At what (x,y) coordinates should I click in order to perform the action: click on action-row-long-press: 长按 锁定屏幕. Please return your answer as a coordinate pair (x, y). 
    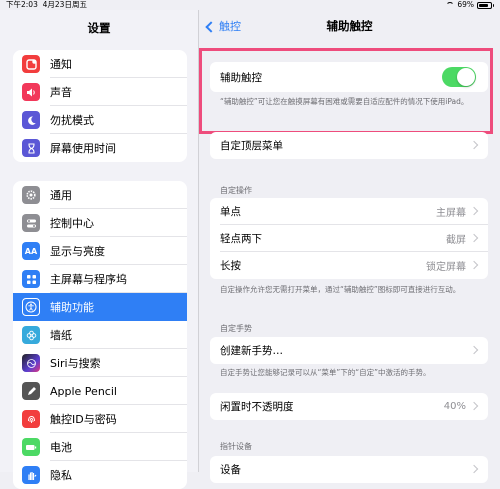
    Looking at the image, I should click on (349, 265).